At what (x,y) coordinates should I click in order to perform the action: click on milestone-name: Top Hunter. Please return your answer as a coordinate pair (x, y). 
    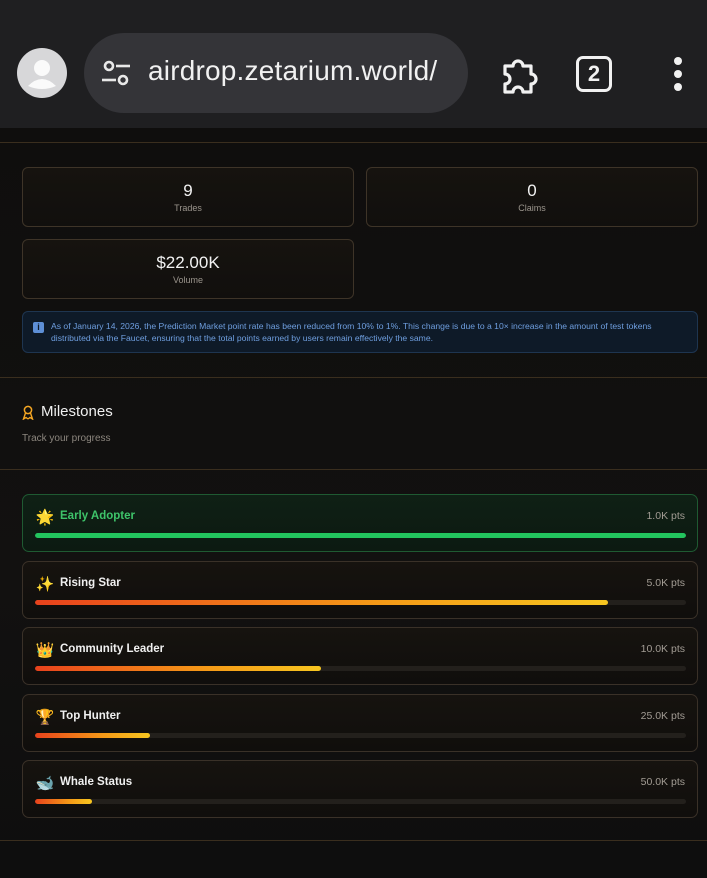
    Looking at the image, I should click on (90, 716).